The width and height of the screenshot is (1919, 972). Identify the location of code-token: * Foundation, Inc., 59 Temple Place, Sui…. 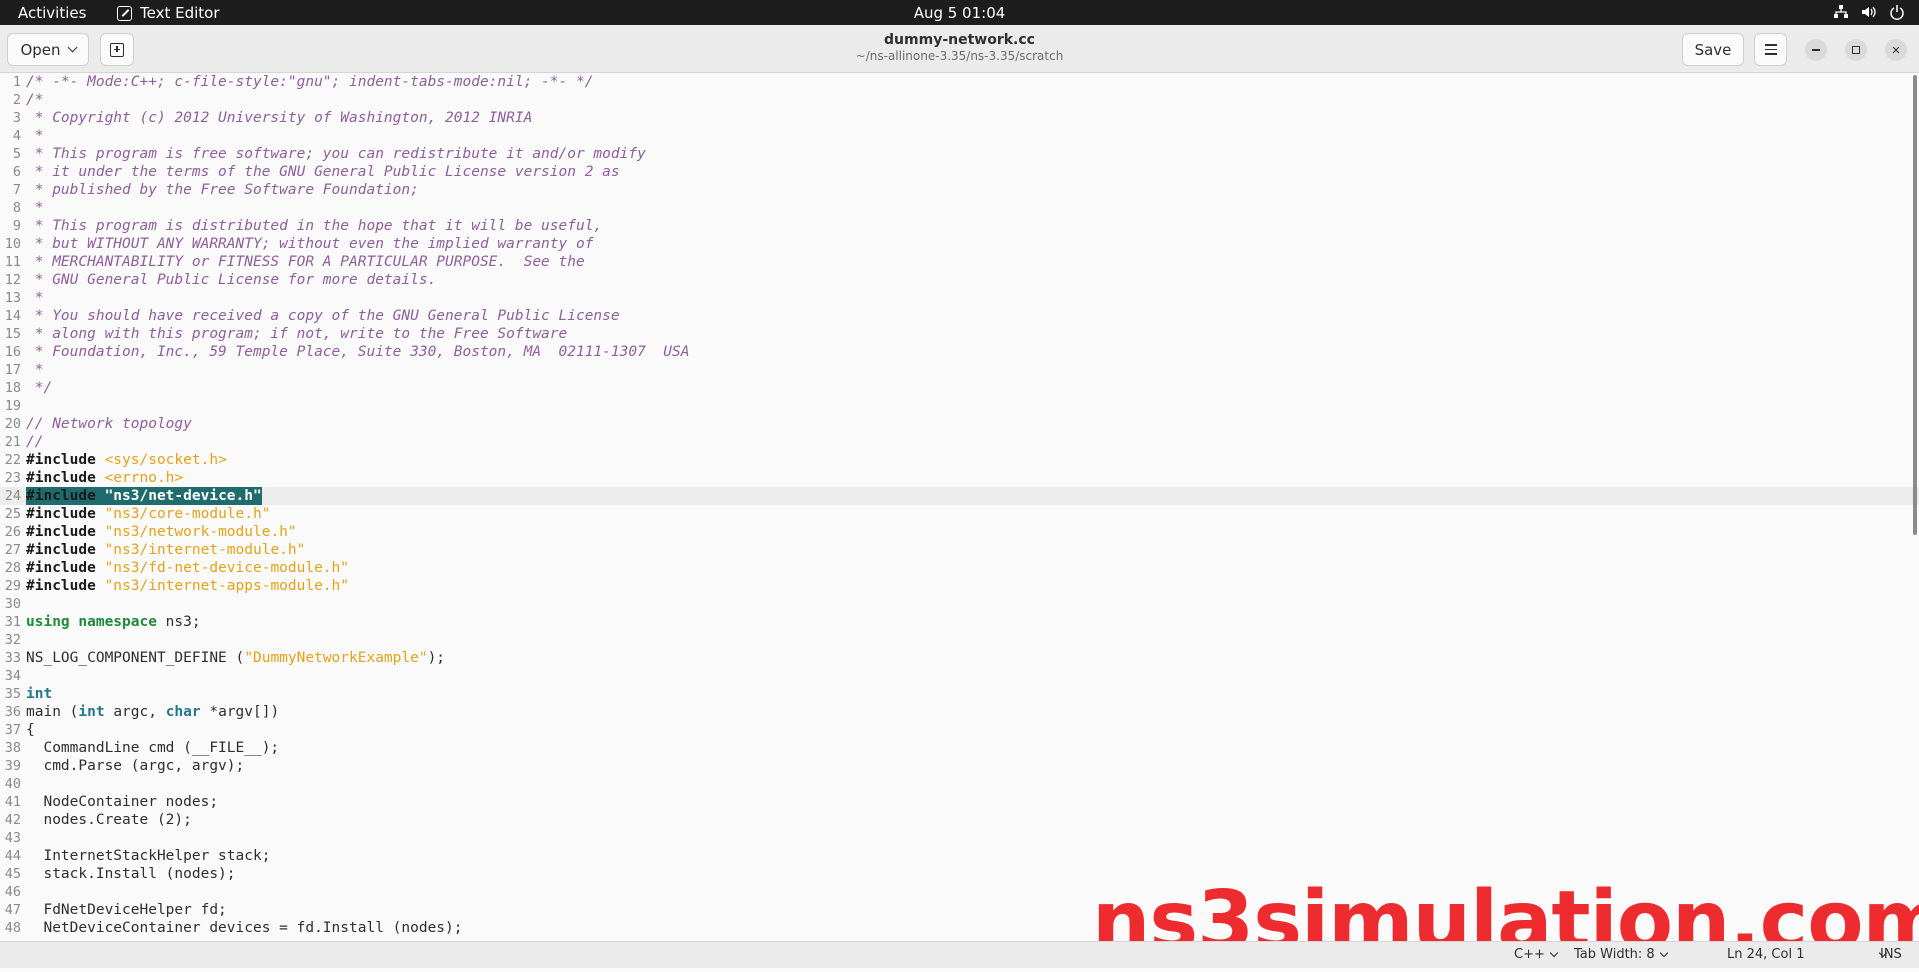
(358, 352).